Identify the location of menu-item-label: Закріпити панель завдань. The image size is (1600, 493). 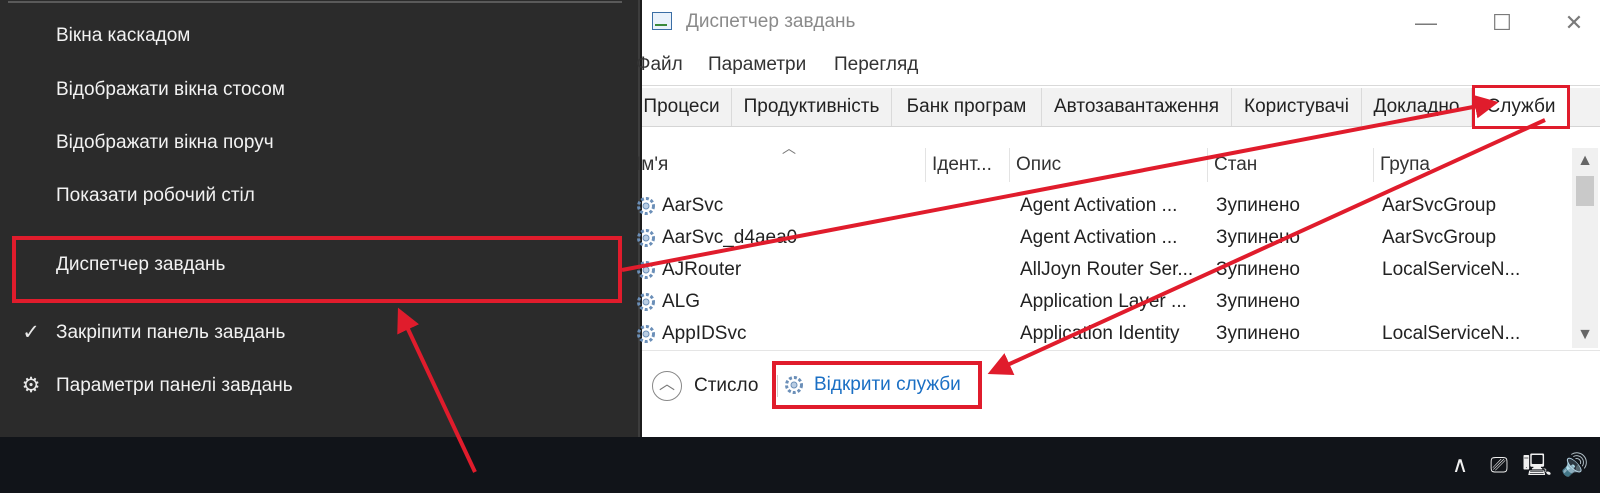
(171, 332).